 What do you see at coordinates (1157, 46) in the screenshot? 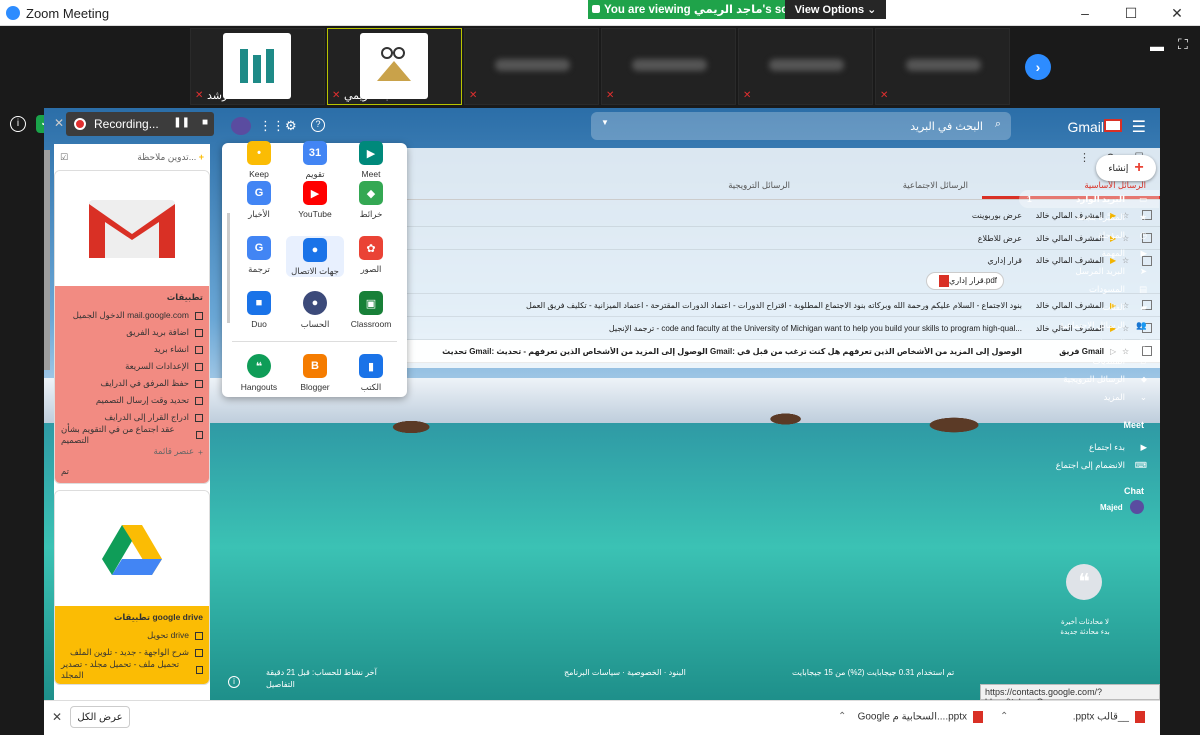
I see `layout-icon: ▬` at bounding box center [1157, 46].